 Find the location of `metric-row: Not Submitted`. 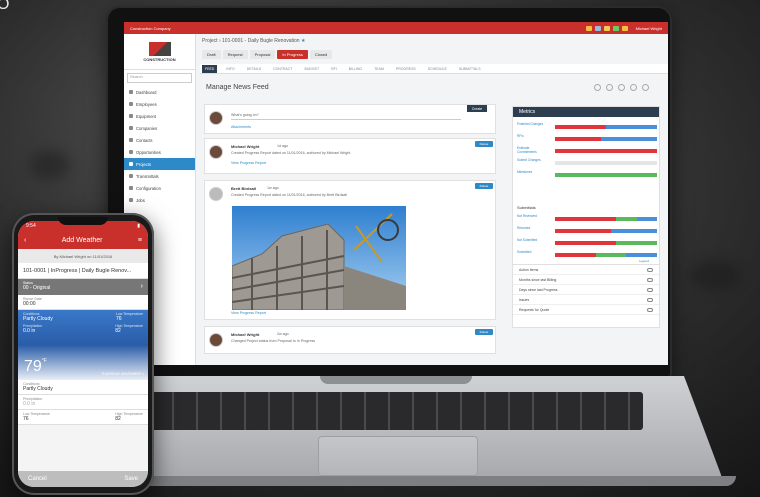

metric-row: Not Submitted is located at coordinates (587, 242).